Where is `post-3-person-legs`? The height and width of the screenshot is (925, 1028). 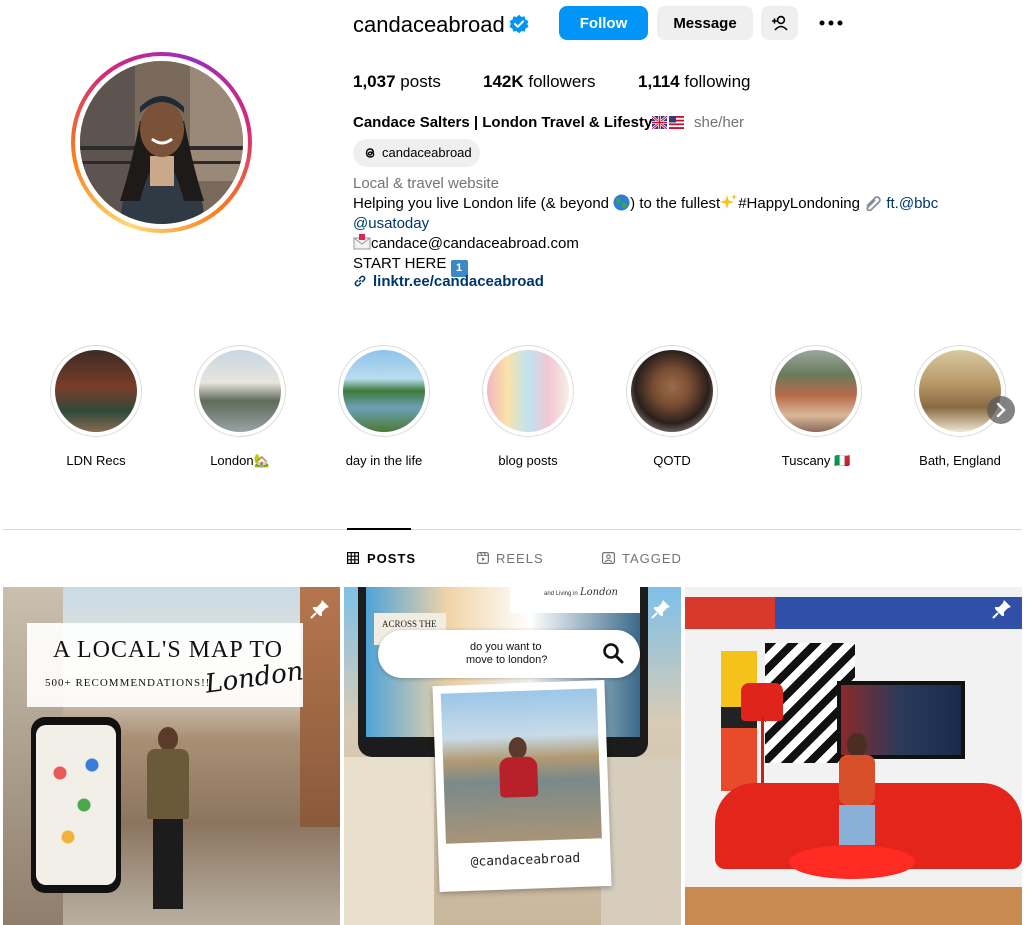 post-3-person-legs is located at coordinates (857, 825).